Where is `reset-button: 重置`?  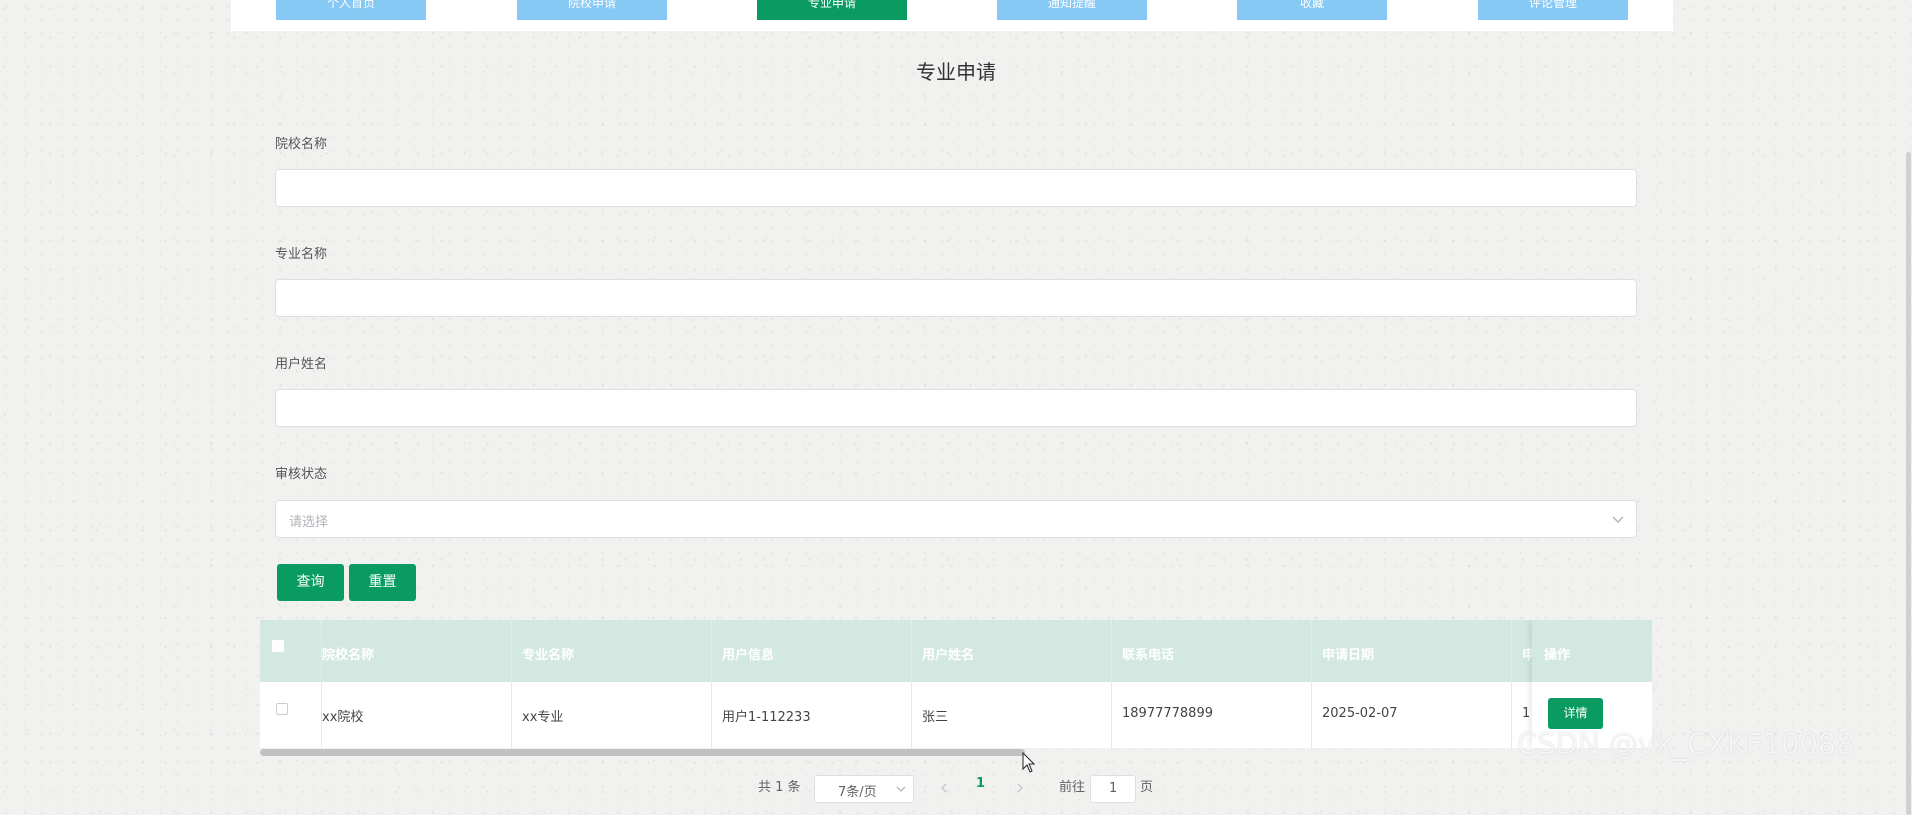 reset-button: 重置 is located at coordinates (382, 582).